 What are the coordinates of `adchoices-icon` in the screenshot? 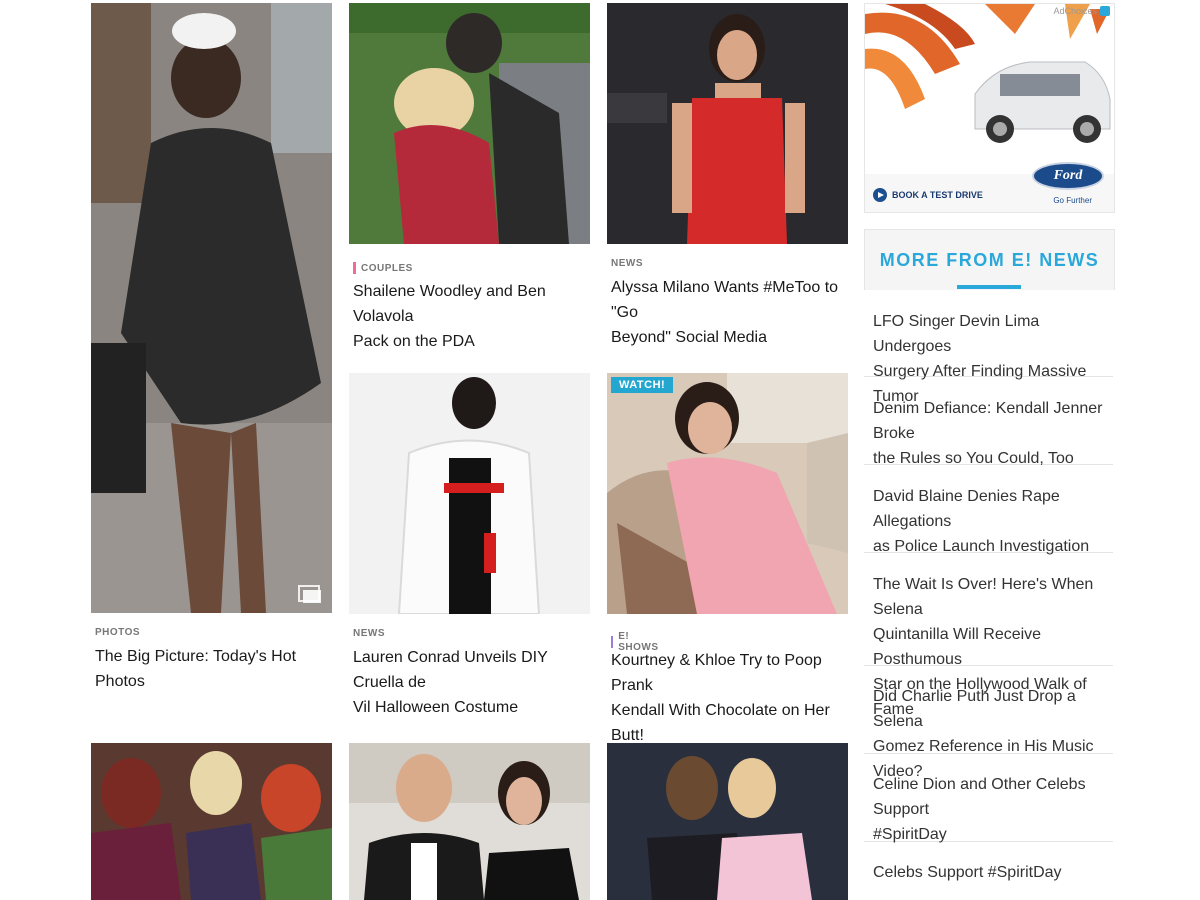 It's located at (1105, 11).